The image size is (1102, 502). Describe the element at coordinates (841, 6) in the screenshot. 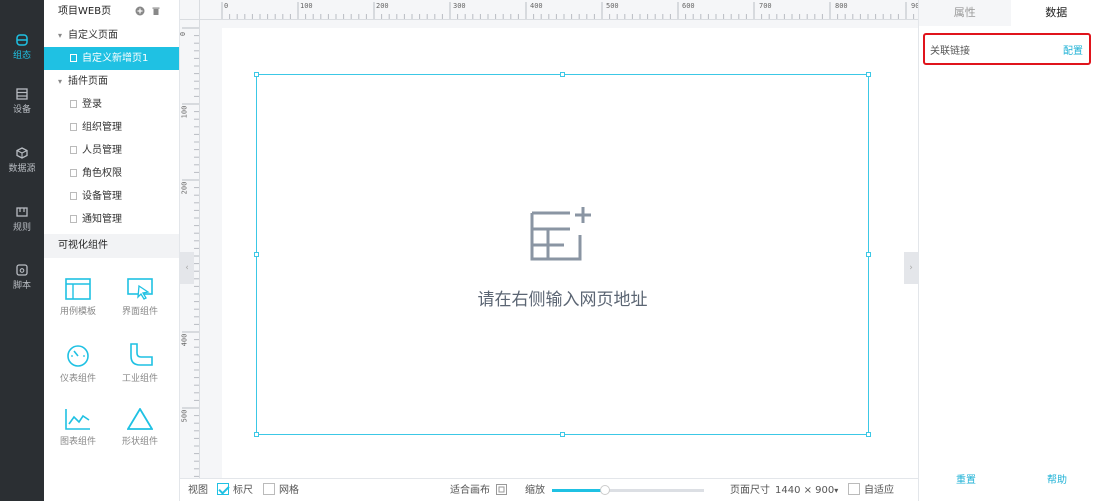

I see `ruler-label: 800` at that location.